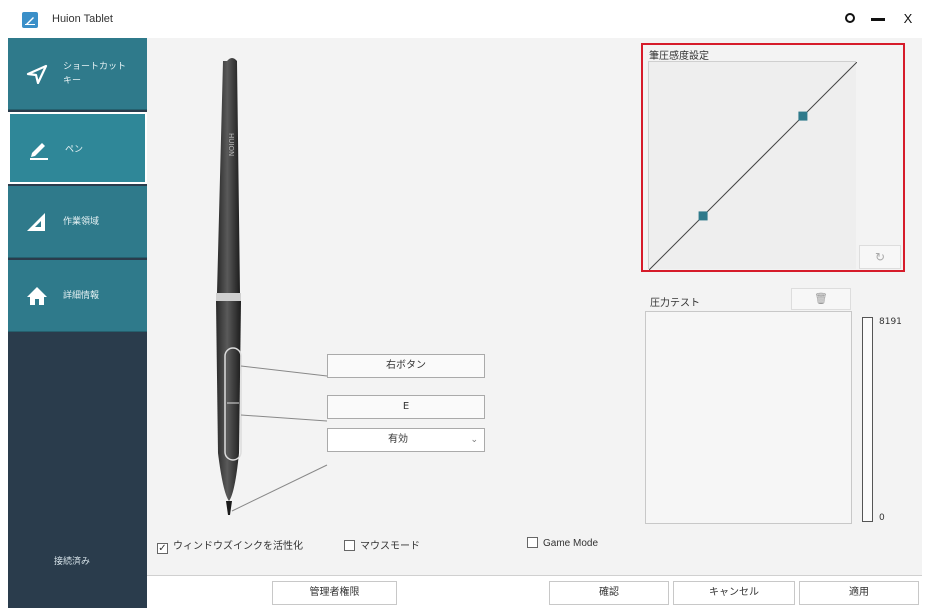 Image resolution: width=929 pixels, height=615 pixels. Describe the element at coordinates (821, 299) in the screenshot. I see `trash-icon: 🗑` at that location.